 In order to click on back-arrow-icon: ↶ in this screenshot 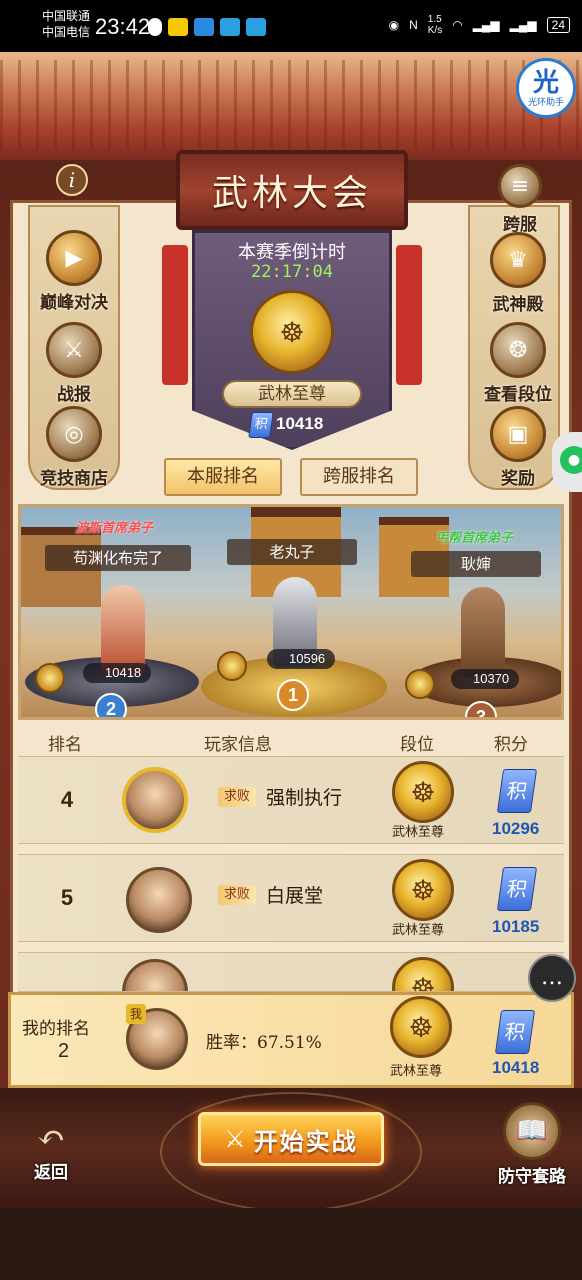, I will do `click(51, 1138)`.